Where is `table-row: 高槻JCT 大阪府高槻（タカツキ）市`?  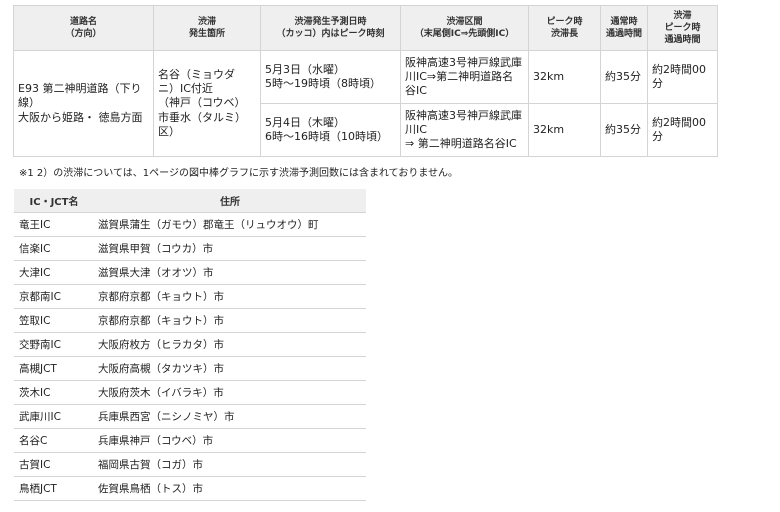
table-row: 高槻JCT 大阪府高槻（タカツキ）市 is located at coordinates (190, 368).